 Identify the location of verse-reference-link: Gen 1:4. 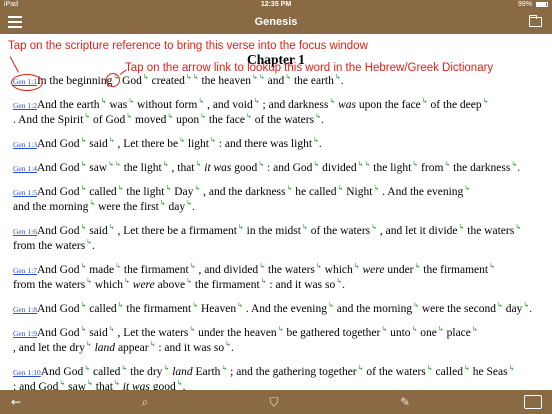
(25, 168).